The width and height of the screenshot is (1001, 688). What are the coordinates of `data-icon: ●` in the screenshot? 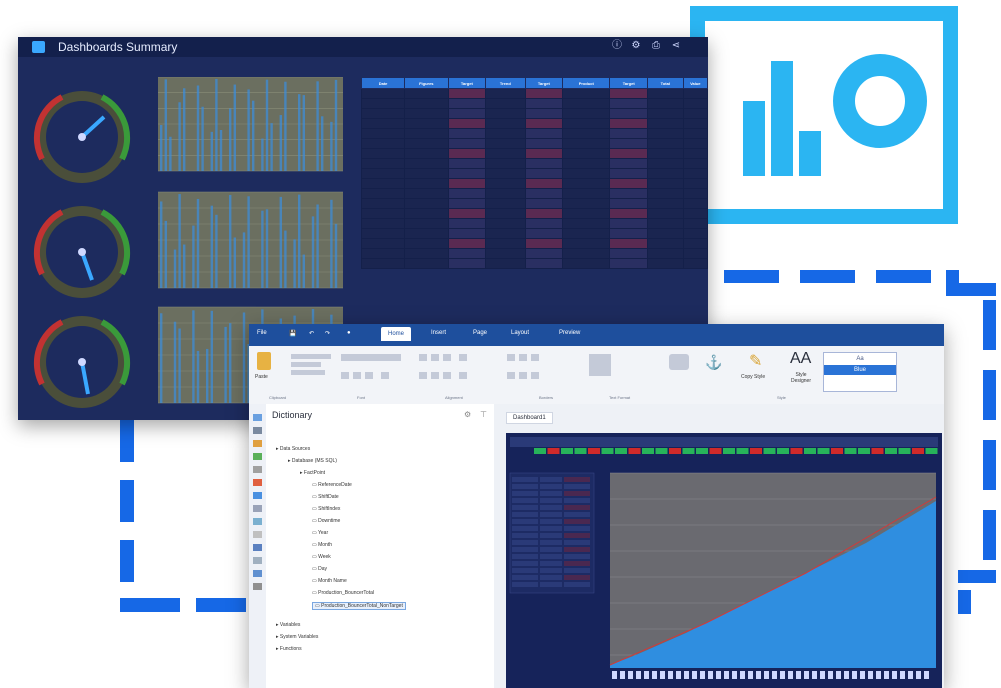 It's located at (349, 333).